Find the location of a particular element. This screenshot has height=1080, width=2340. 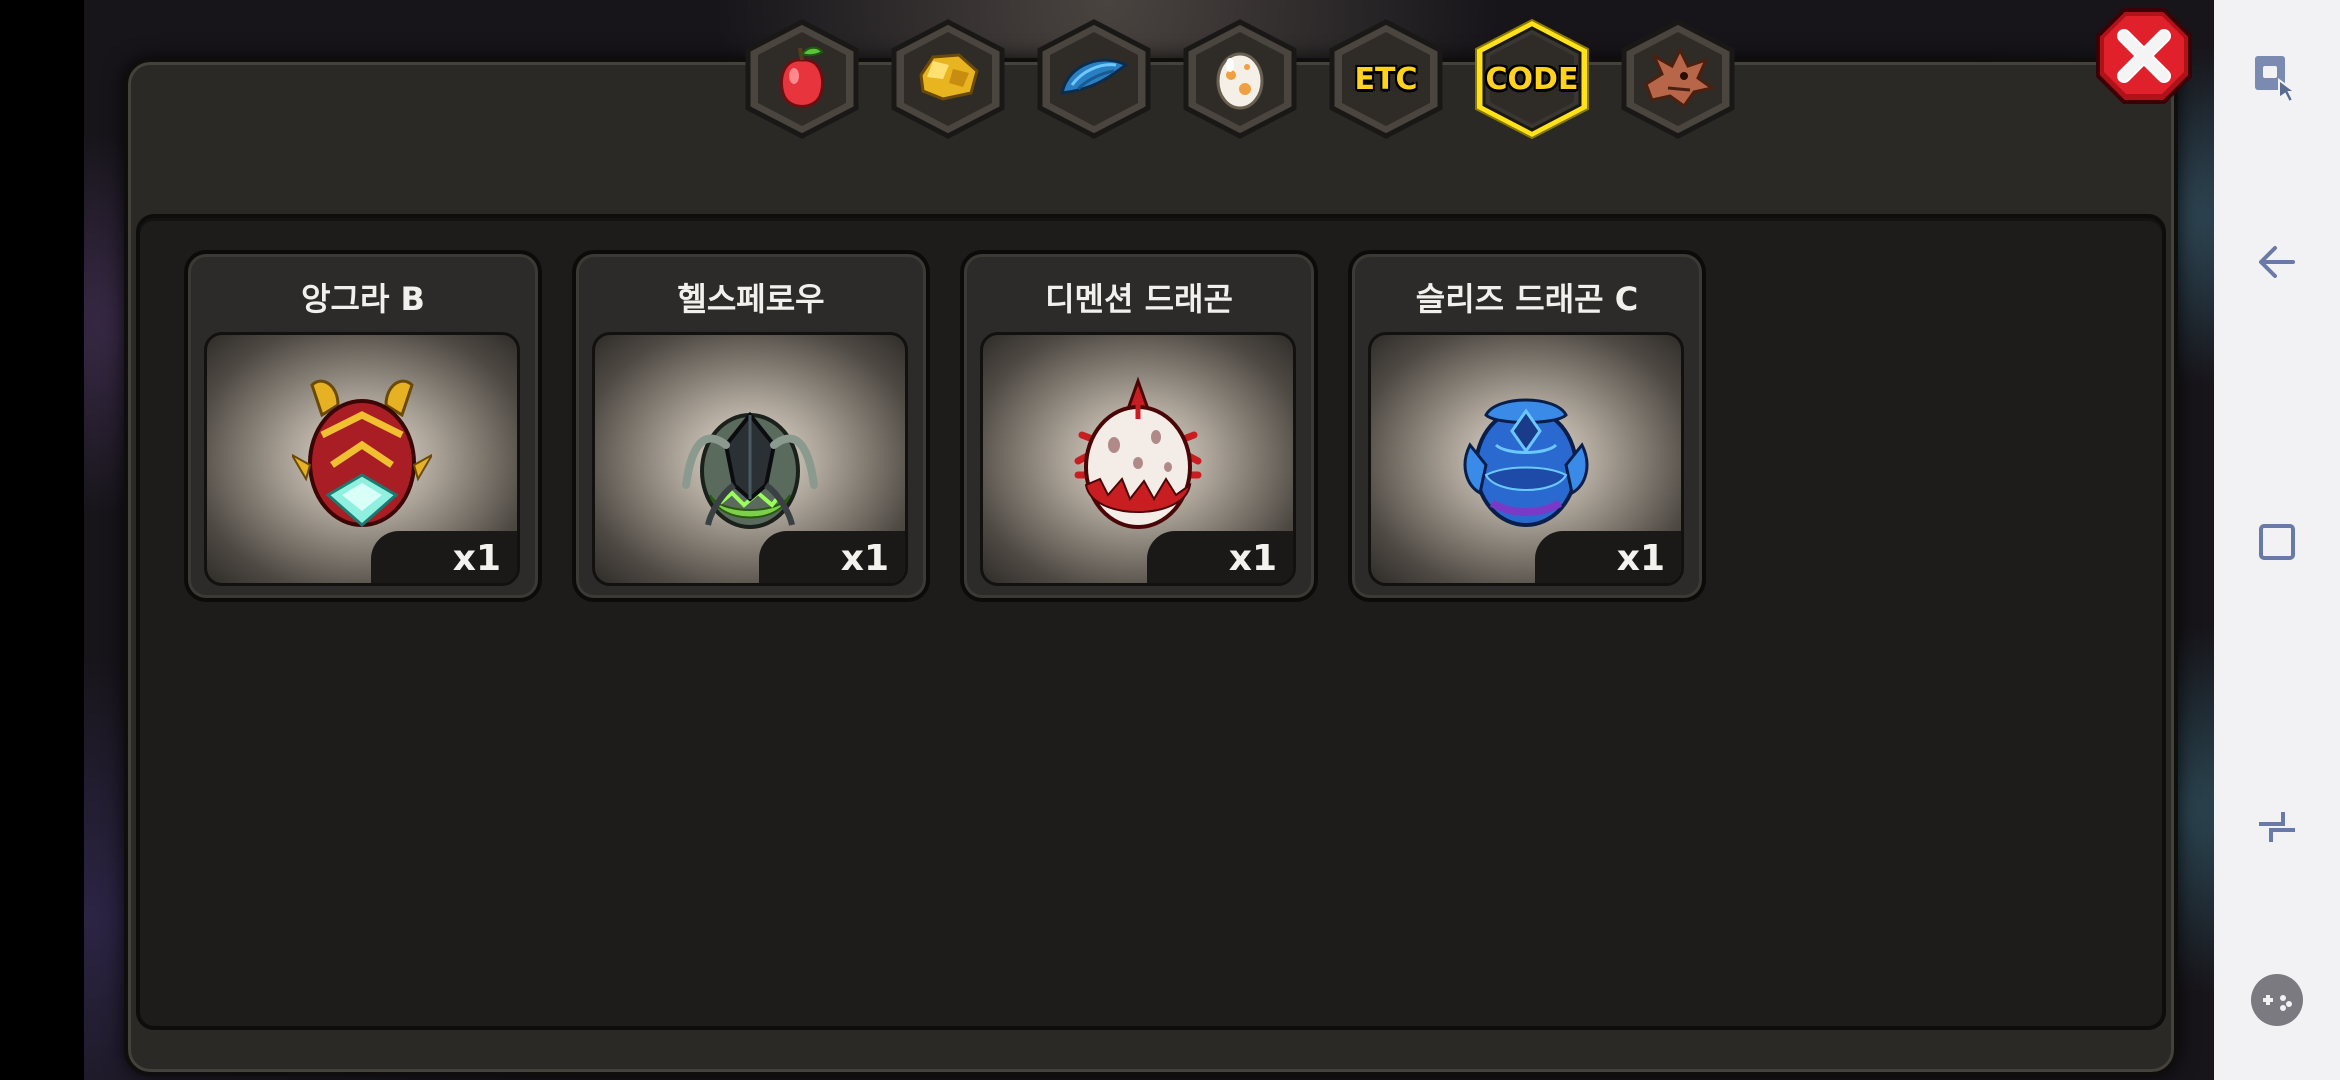

angra-egg-icon is located at coordinates (362, 453).